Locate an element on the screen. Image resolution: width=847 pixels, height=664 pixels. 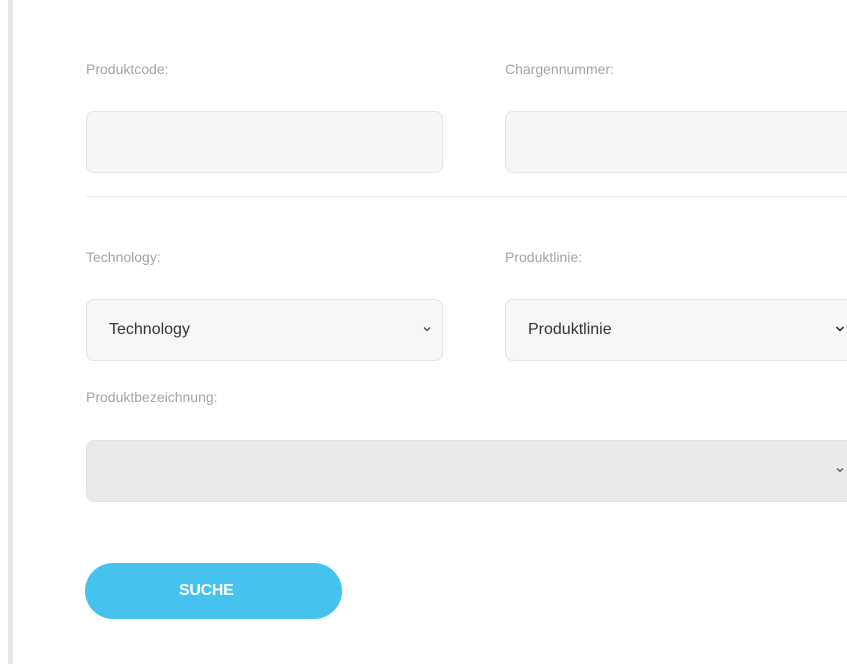
product-code-label: Produktcode: is located at coordinates (127, 69).